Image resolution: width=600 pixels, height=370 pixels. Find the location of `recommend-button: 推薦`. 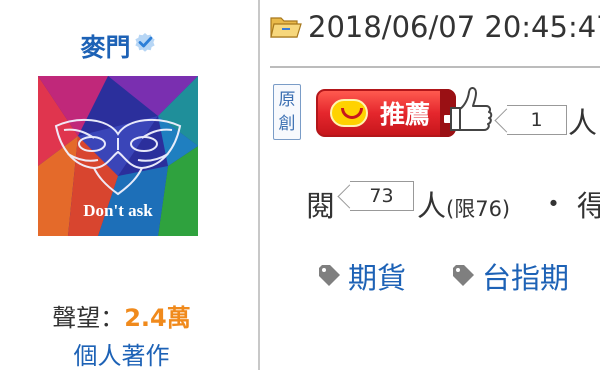

recommend-button: 推薦 is located at coordinates (386, 113).